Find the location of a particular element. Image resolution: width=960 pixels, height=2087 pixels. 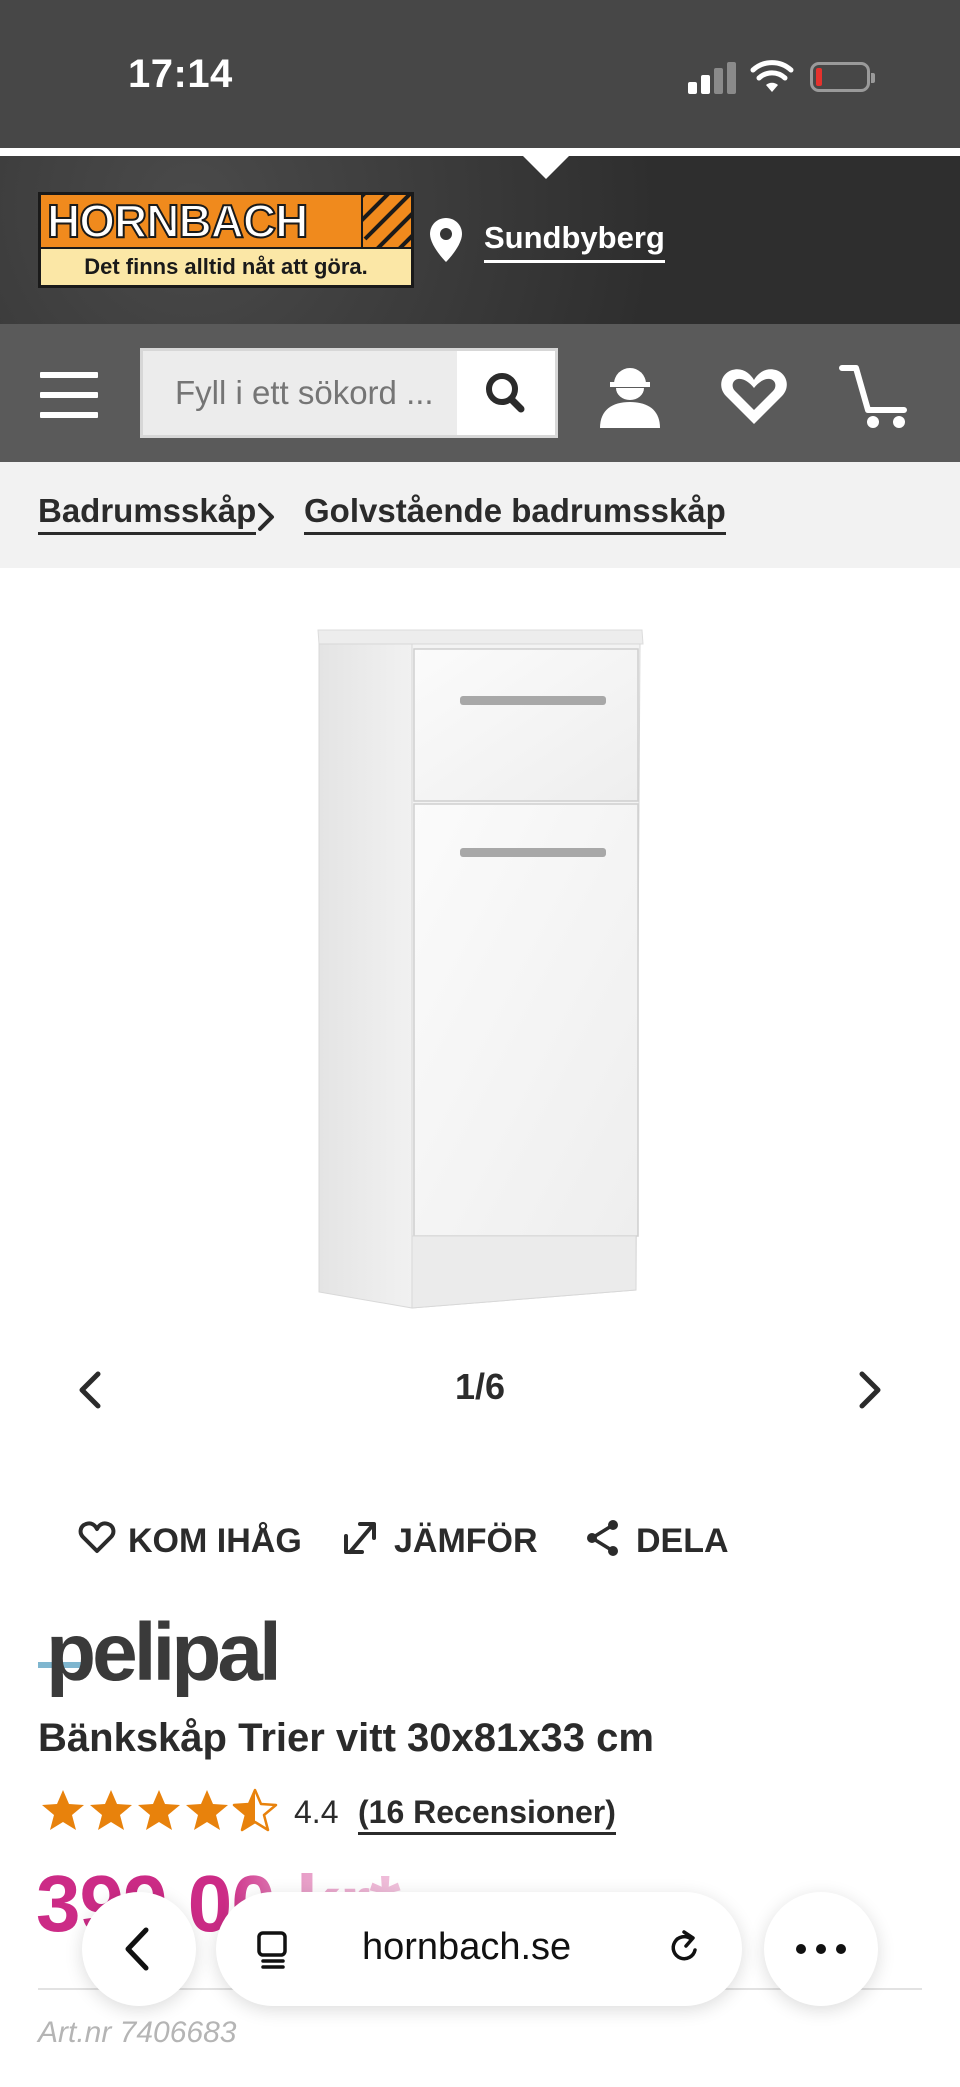

cart-icon is located at coordinates (878, 396).